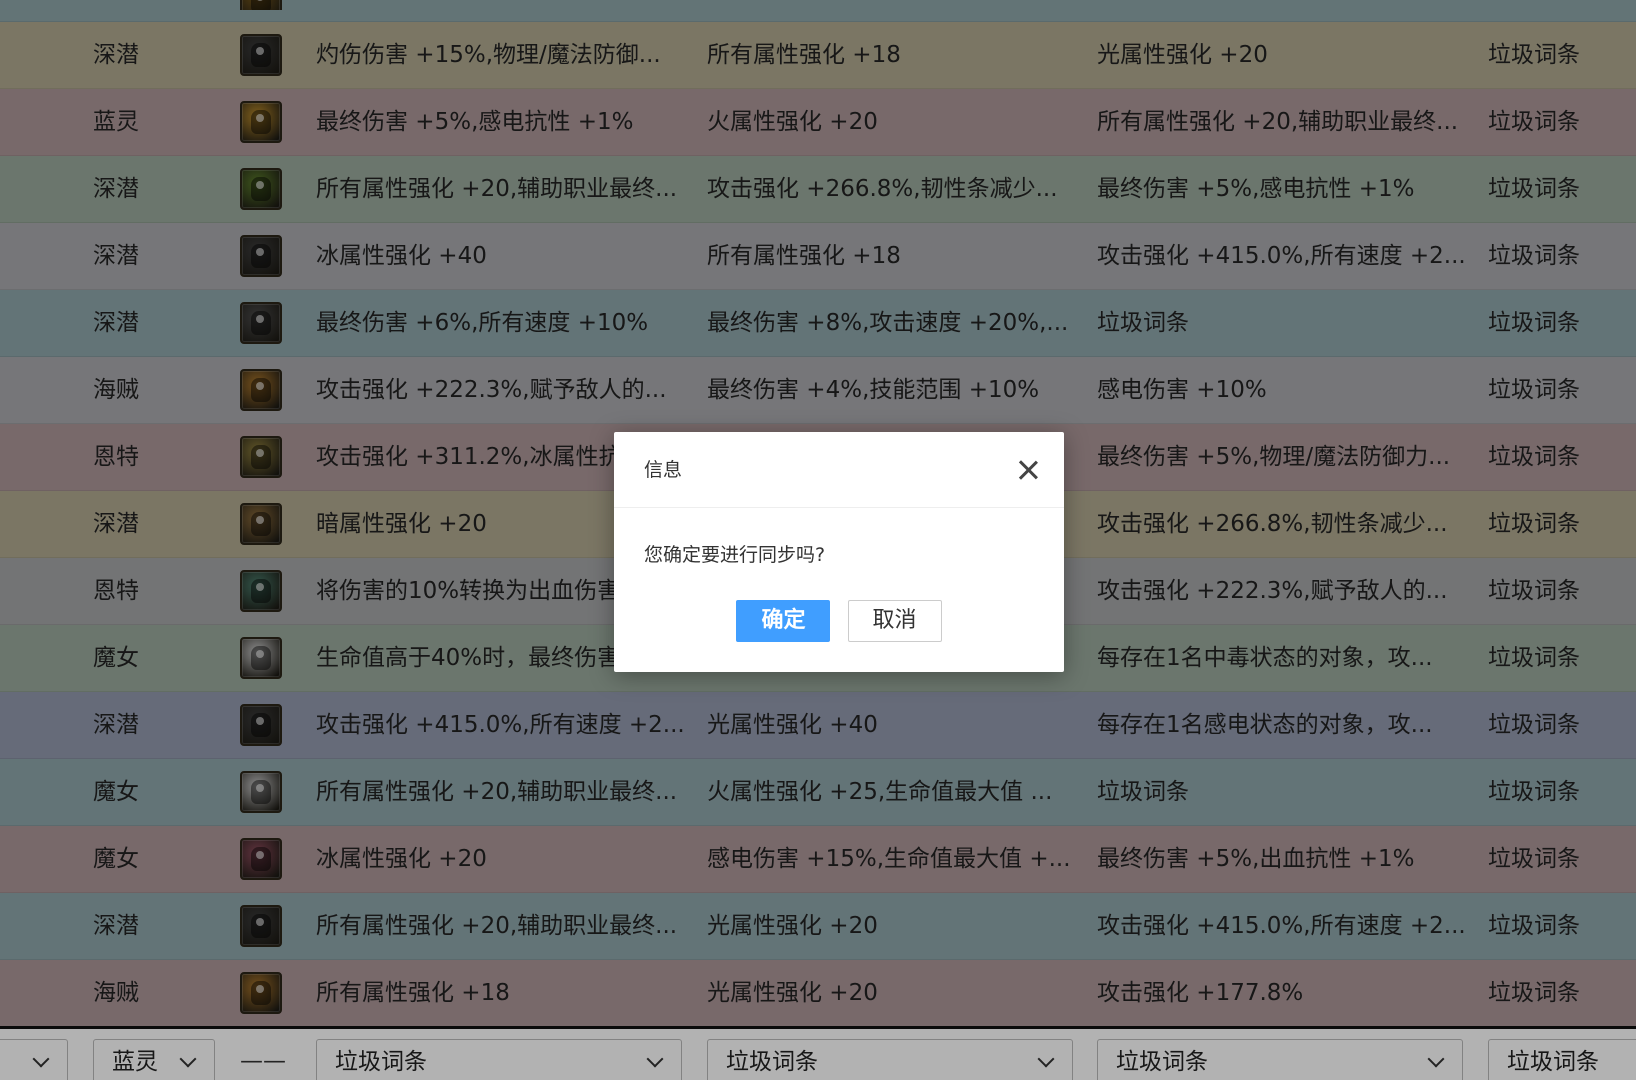  Describe the element at coordinates (663, 470) in the screenshot. I see `dialog-title: 信息` at that location.